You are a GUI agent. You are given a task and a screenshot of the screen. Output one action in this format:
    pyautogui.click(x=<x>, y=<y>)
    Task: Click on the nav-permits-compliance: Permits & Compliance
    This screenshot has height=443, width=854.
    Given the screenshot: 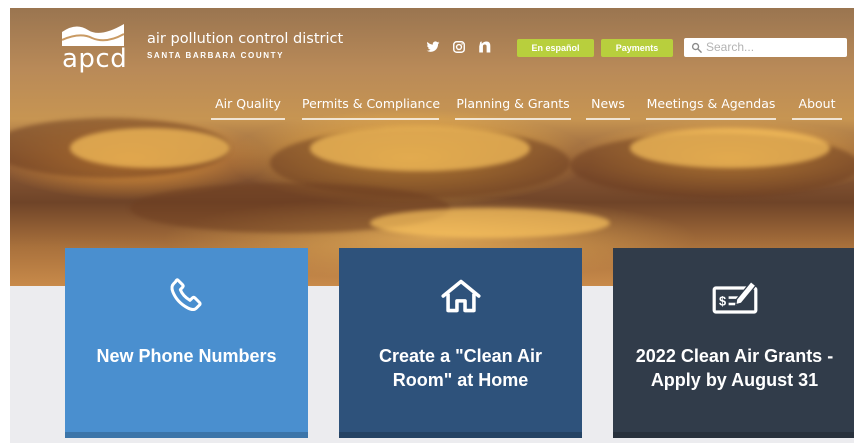 What is the action you would take?
    pyautogui.click(x=371, y=108)
    